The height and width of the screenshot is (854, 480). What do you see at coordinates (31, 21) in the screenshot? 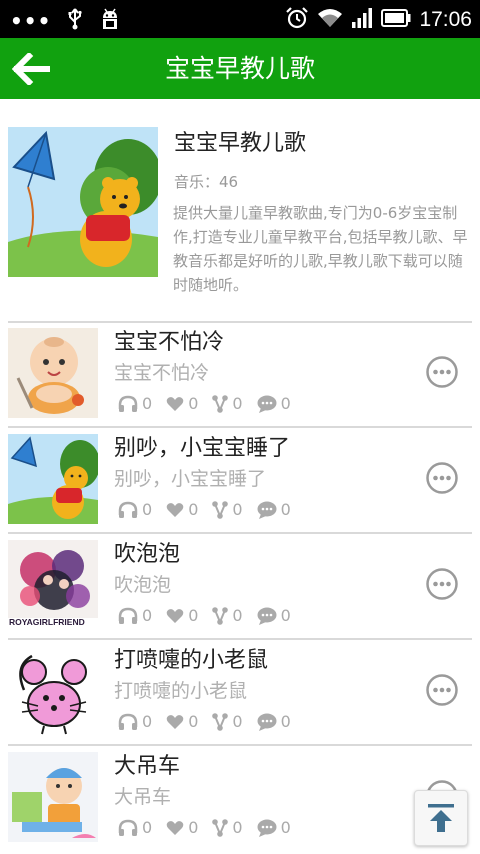
I see `notification-dots-icon: •••` at bounding box center [31, 21].